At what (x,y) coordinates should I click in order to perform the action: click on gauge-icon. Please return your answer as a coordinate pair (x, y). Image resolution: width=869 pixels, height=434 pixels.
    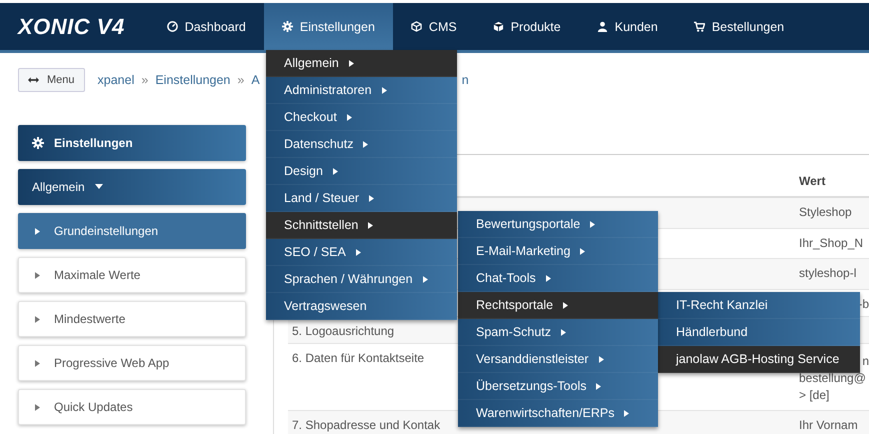
    Looking at the image, I should click on (172, 26).